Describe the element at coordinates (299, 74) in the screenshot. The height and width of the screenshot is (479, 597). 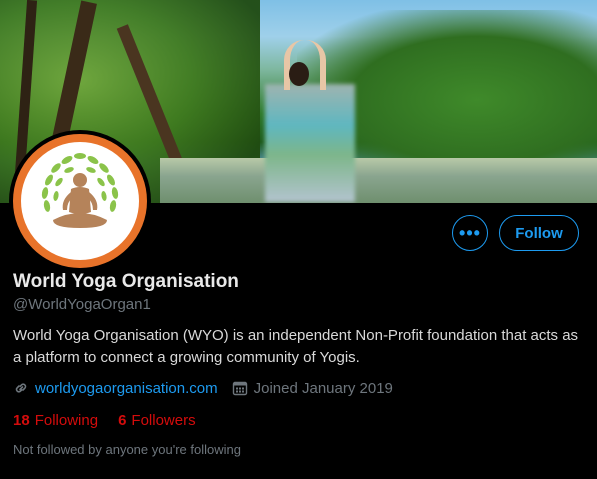
I see `banner-figure-head` at that location.